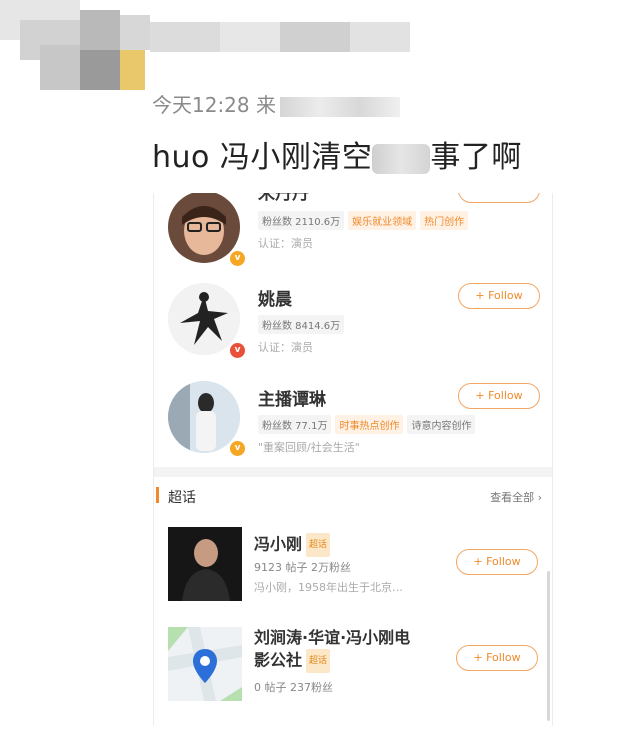  Describe the element at coordinates (401, 158) in the screenshot. I see `blurred-word` at that location.